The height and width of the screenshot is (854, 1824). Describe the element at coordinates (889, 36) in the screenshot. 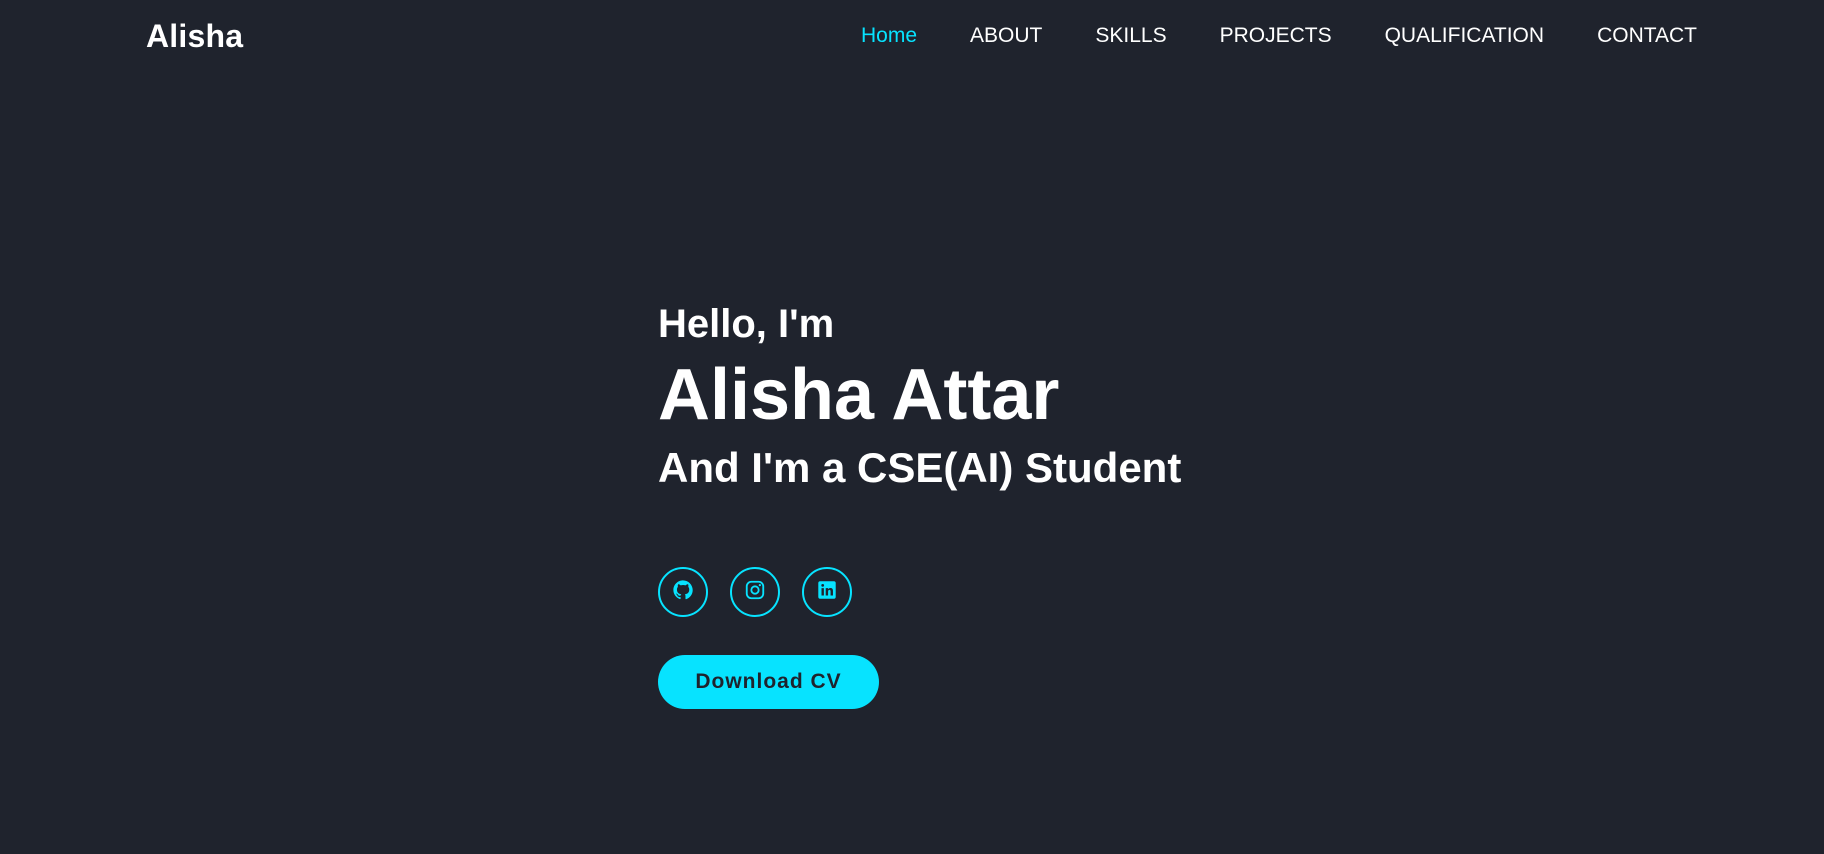

I see `nav-link-home: Home` at that location.